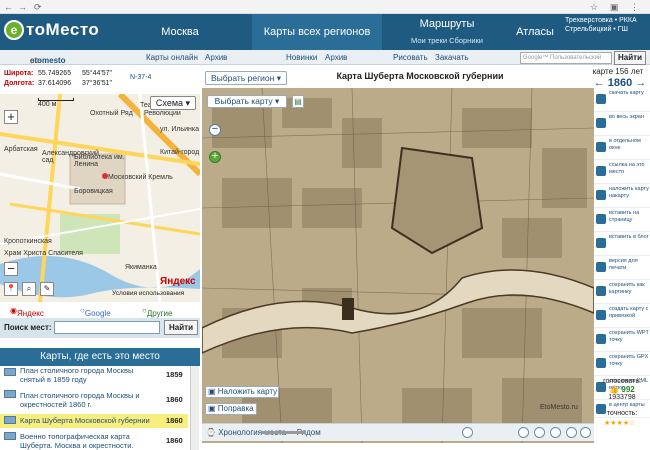  What do you see at coordinates (95, 312) in the screenshot?
I see `engine-google: ○ Google` at bounding box center [95, 312].